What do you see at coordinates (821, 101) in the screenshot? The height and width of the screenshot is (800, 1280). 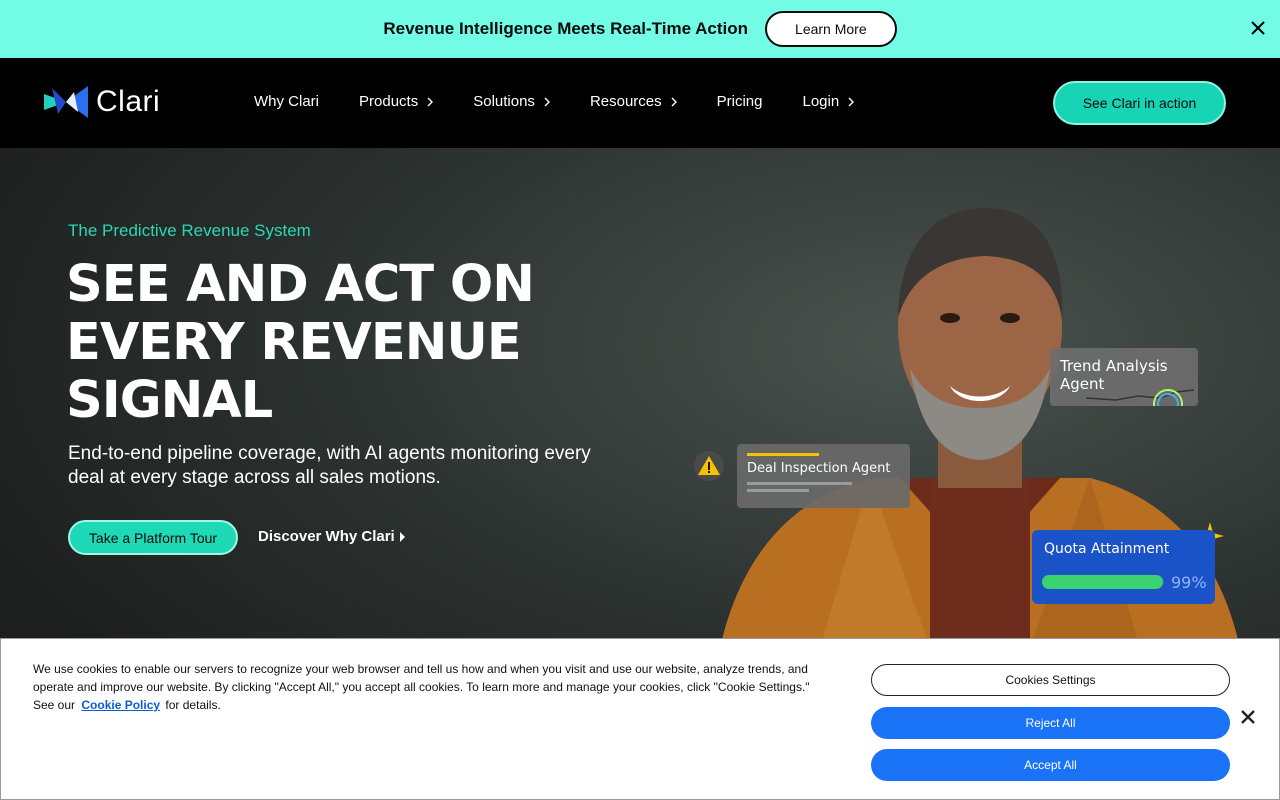 I see `nav-item-label: Login` at bounding box center [821, 101].